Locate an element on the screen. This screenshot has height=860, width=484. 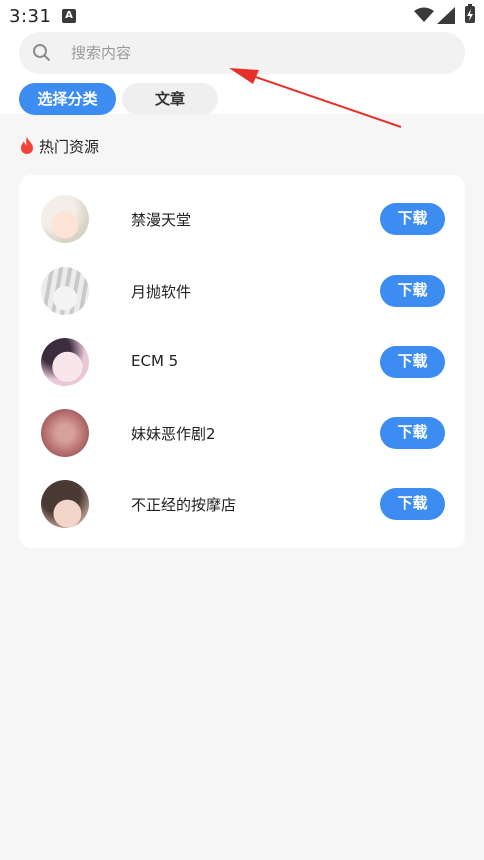
hot-section-title: 热门资源 is located at coordinates (69, 147).